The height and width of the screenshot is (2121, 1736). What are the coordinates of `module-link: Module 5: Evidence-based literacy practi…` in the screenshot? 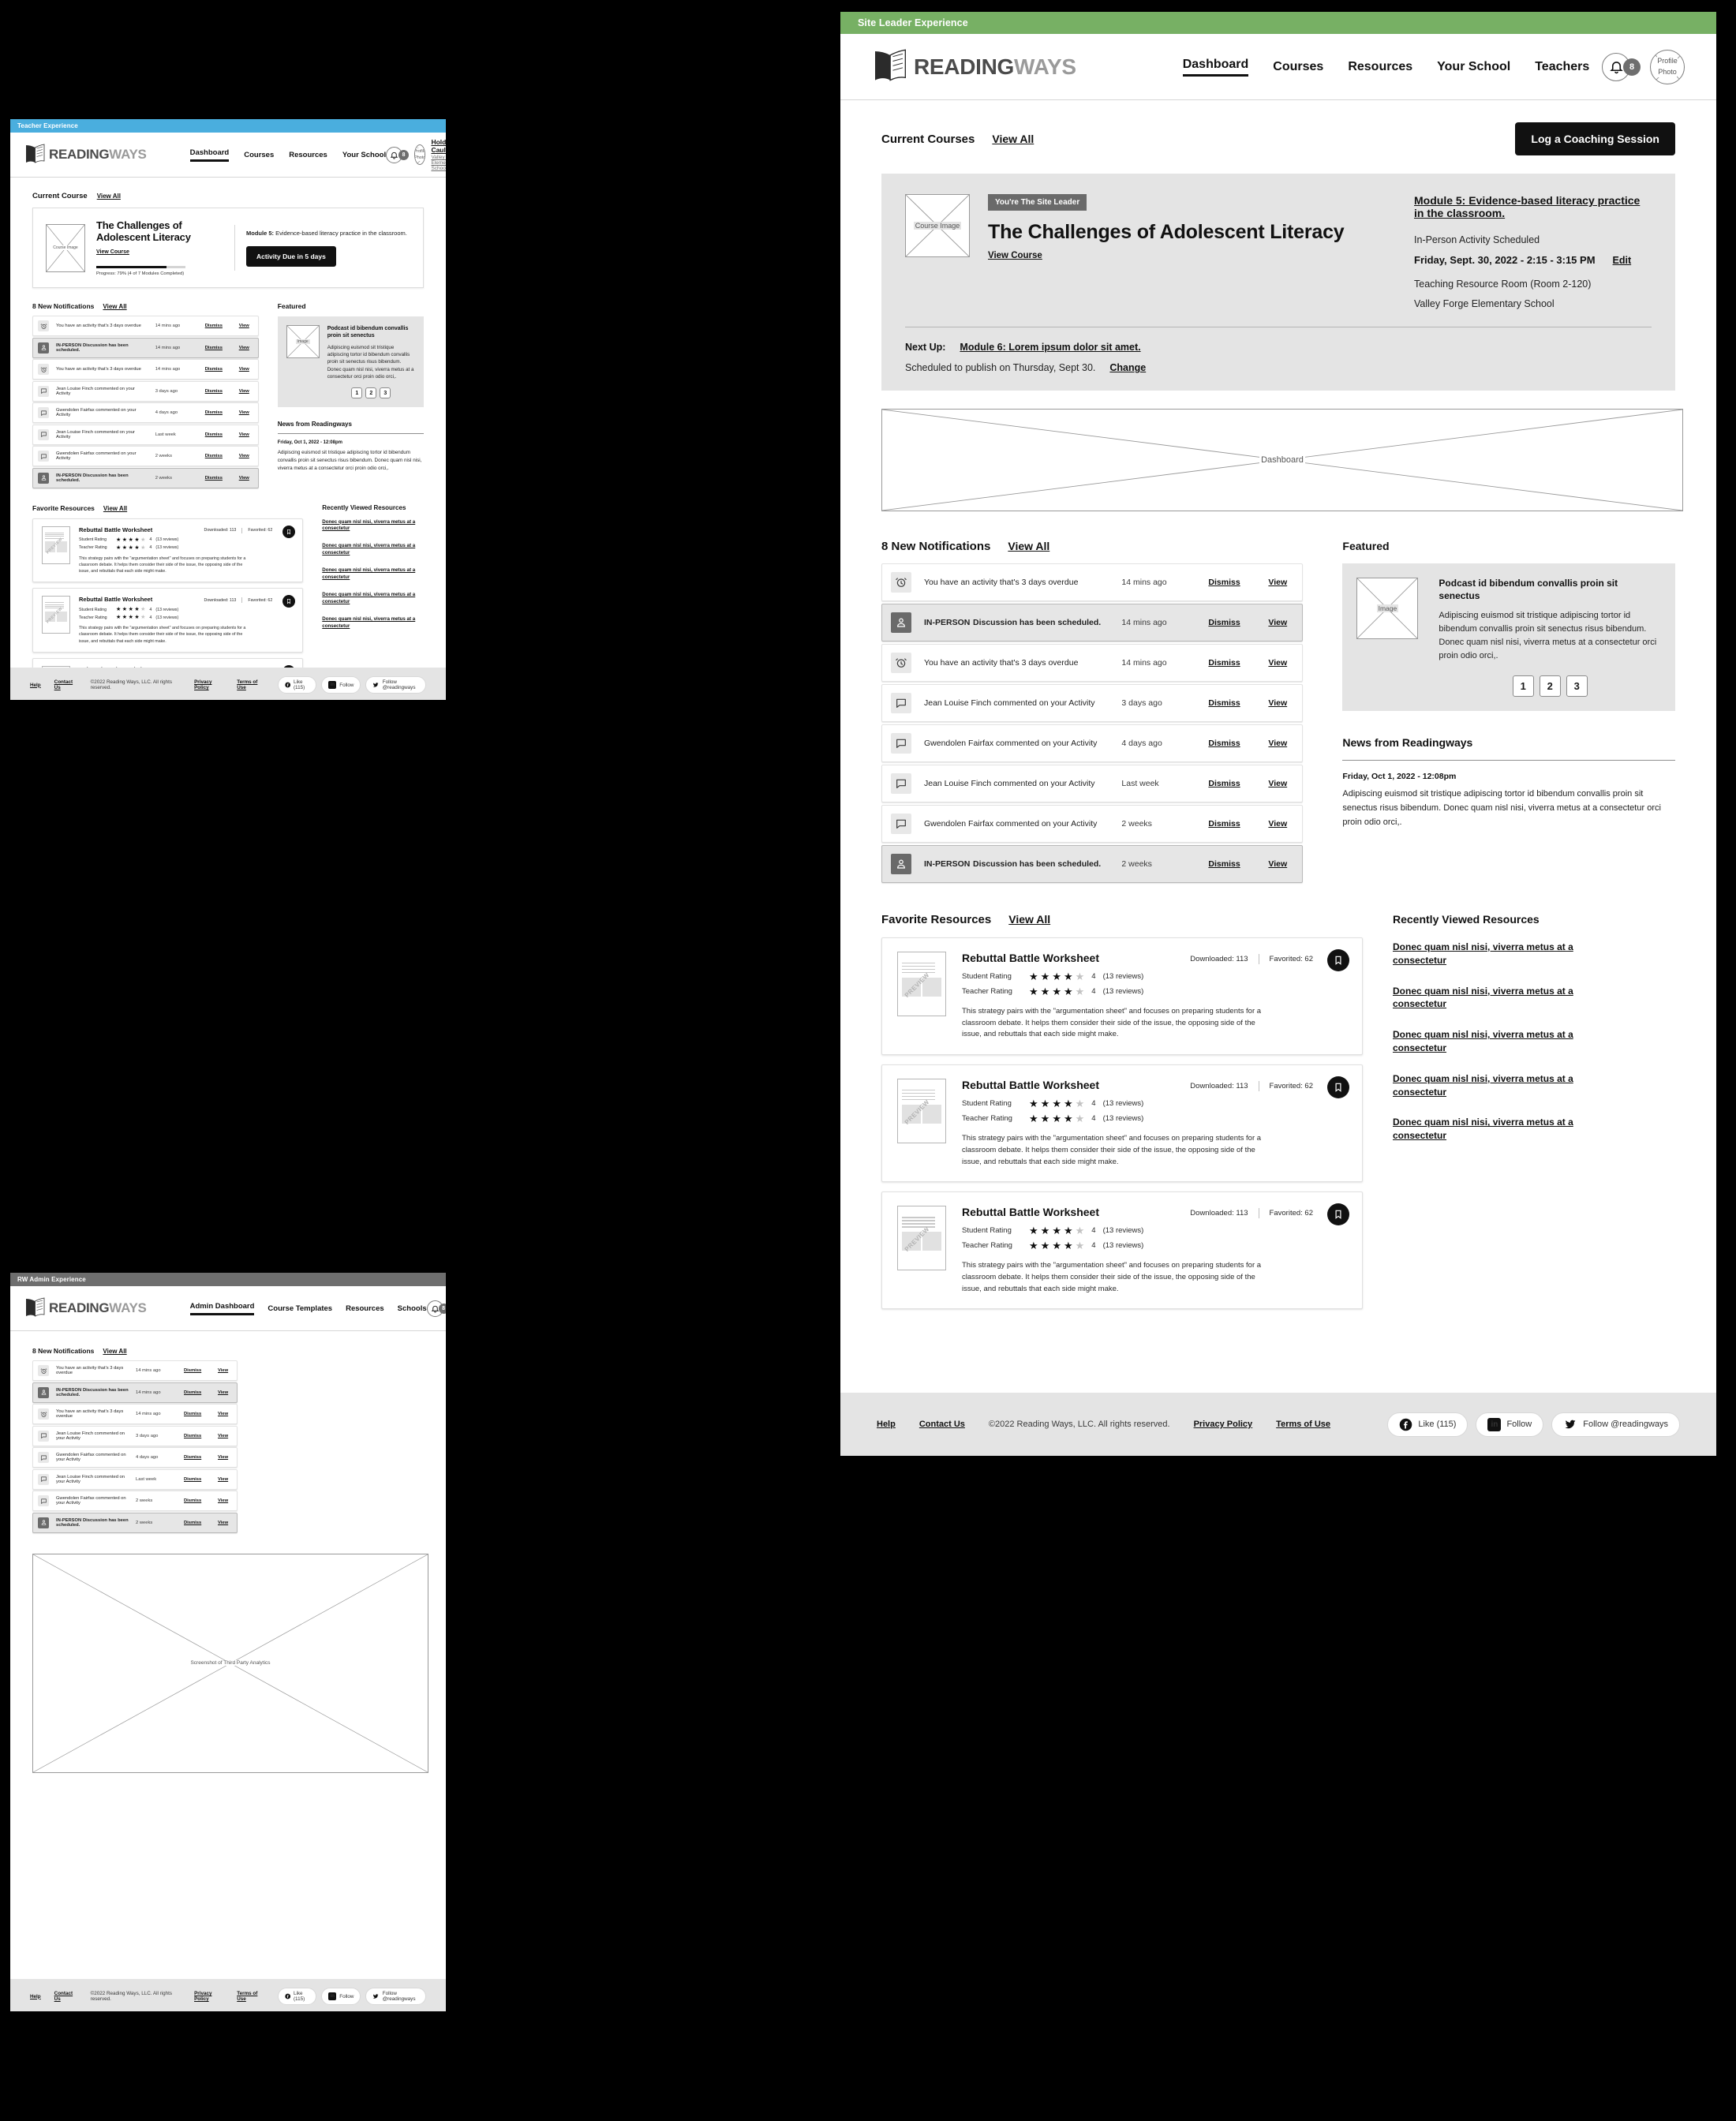 It's located at (1533, 206).